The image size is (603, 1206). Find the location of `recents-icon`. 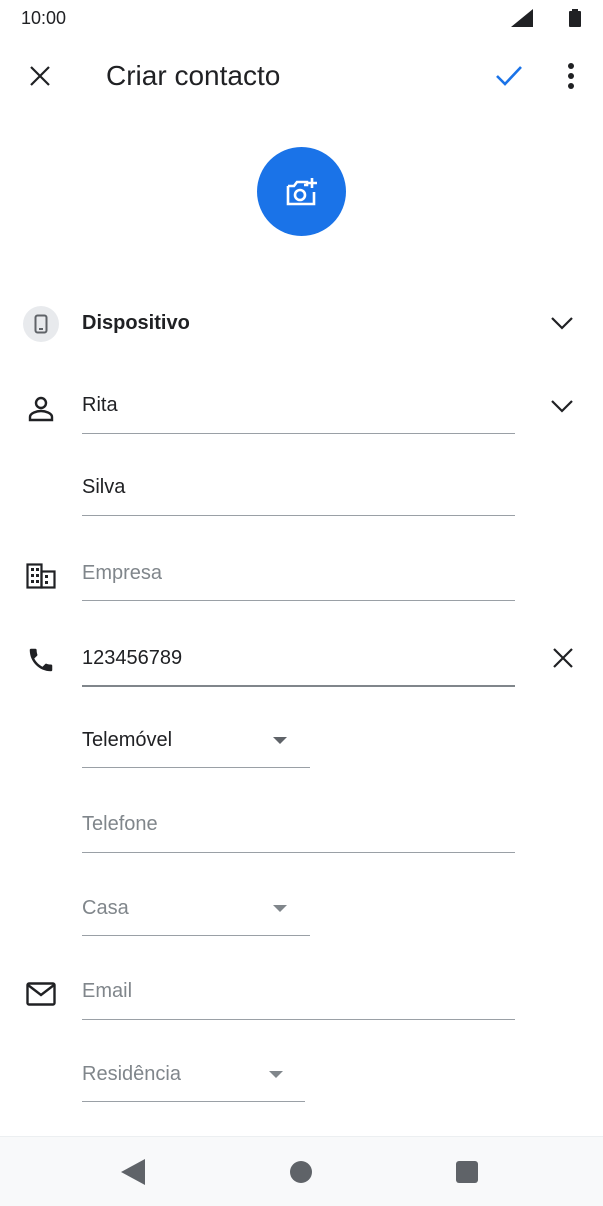

recents-icon is located at coordinates (467, 1172).